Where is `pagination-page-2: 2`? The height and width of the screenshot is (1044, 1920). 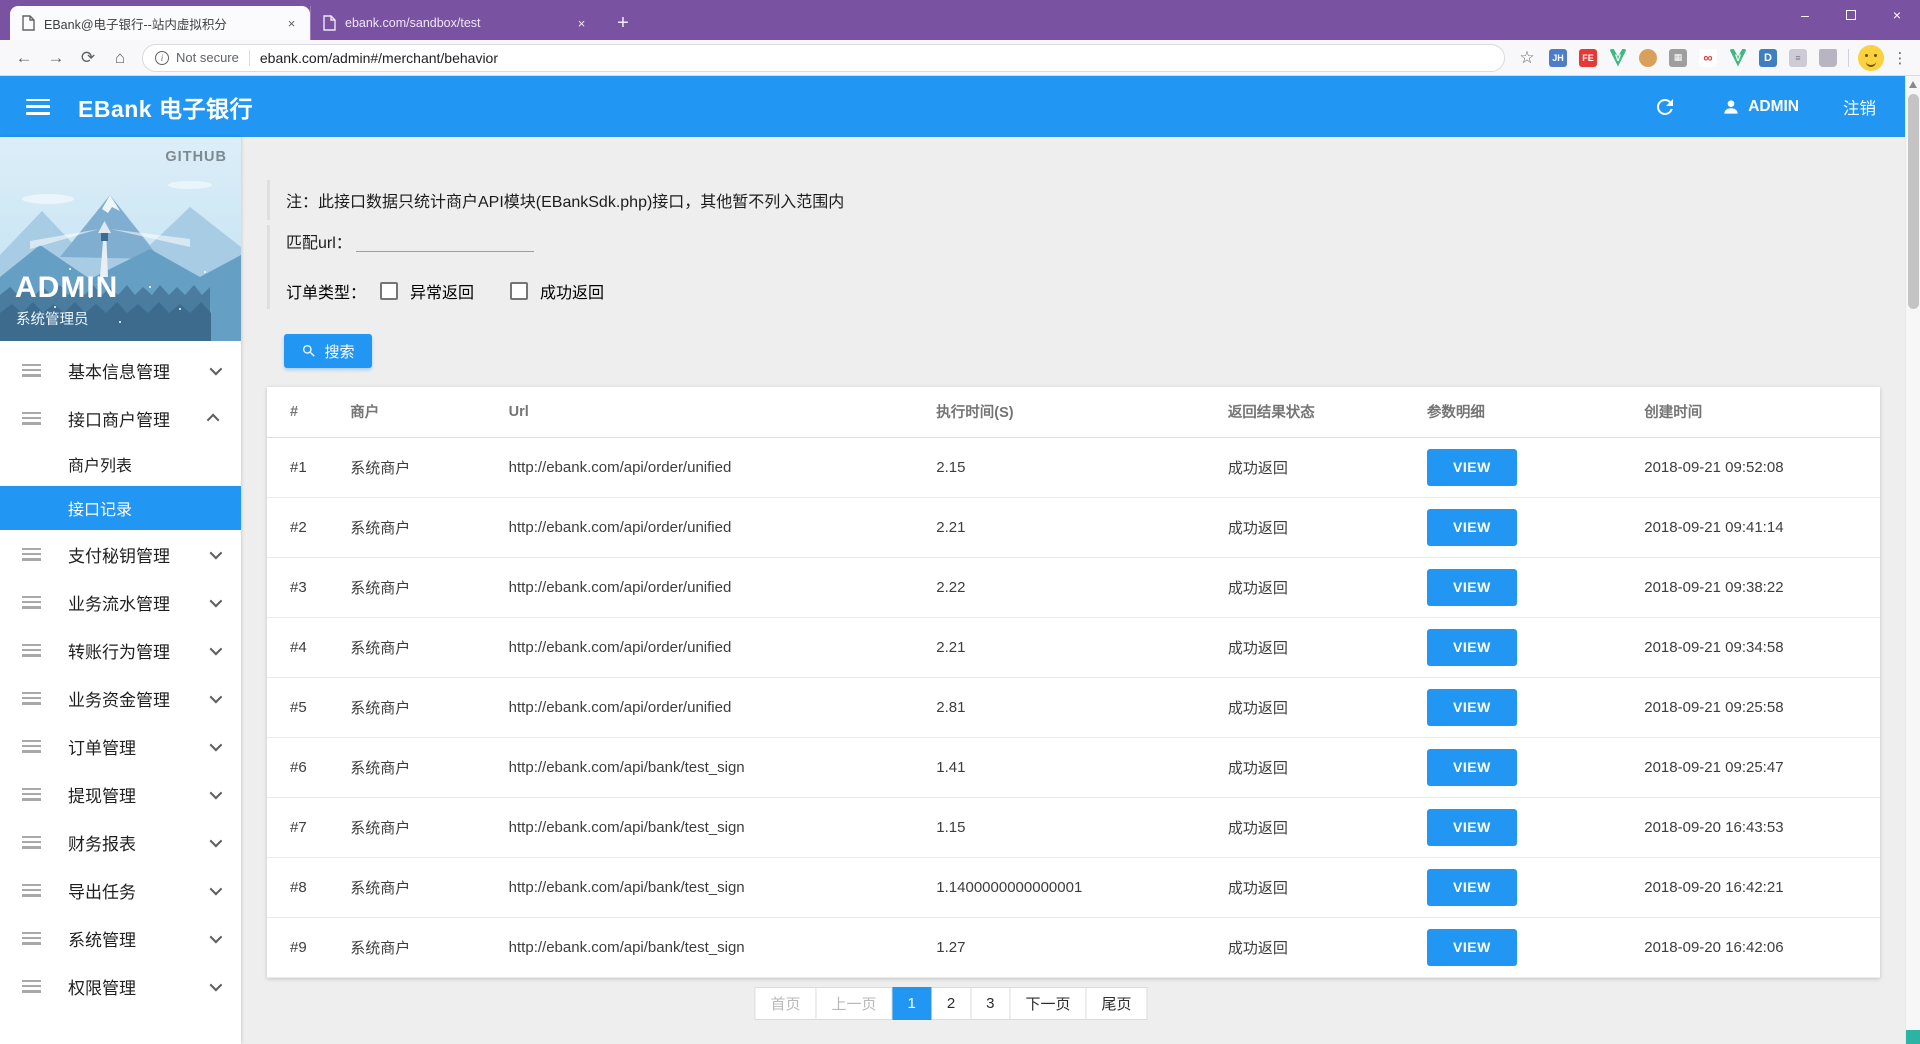
pagination-page-2: 2 is located at coordinates (951, 1003).